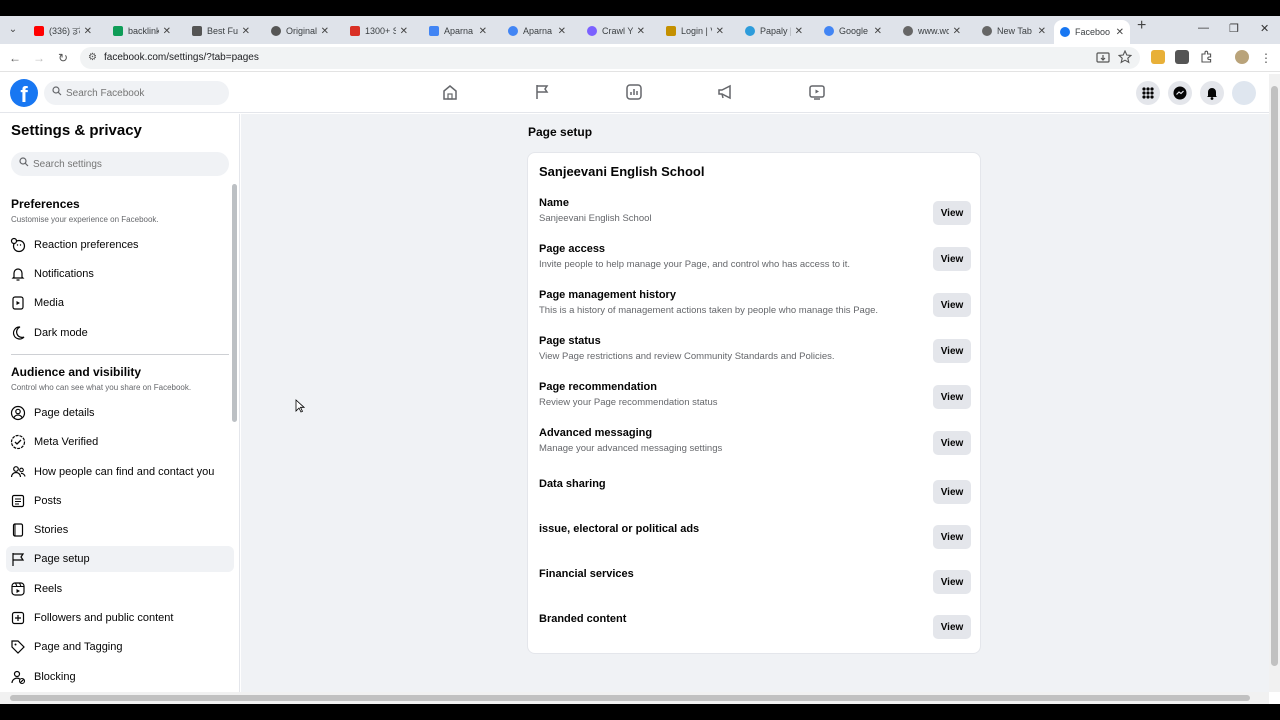 This screenshot has width=1280, height=720. What do you see at coordinates (120, 472) in the screenshot?
I see `sidebar-item-find-and-contact: How people can find and contact you` at bounding box center [120, 472].